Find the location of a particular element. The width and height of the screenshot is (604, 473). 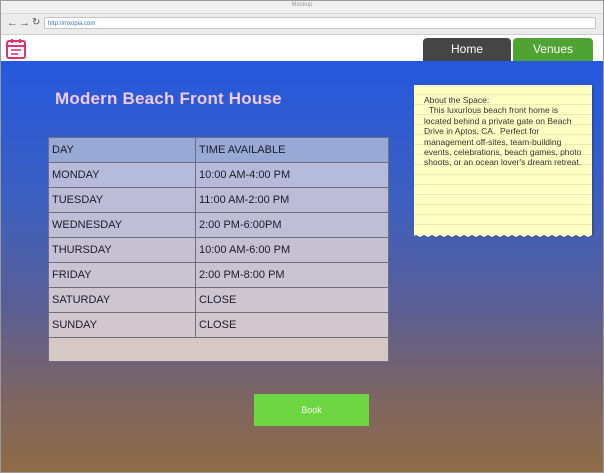

table-row: TUESDAY 11:00 AM-2:00 PM is located at coordinates (218, 200).